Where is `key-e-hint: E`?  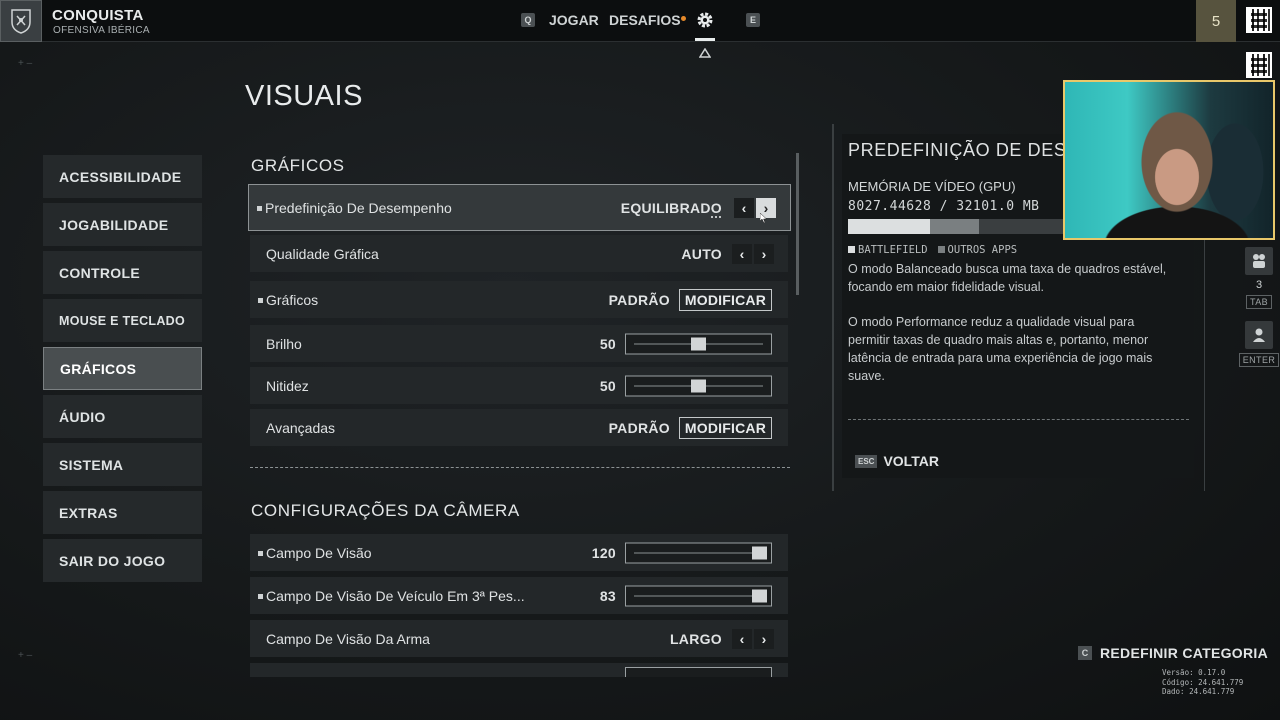
key-e-hint: E is located at coordinates (753, 20).